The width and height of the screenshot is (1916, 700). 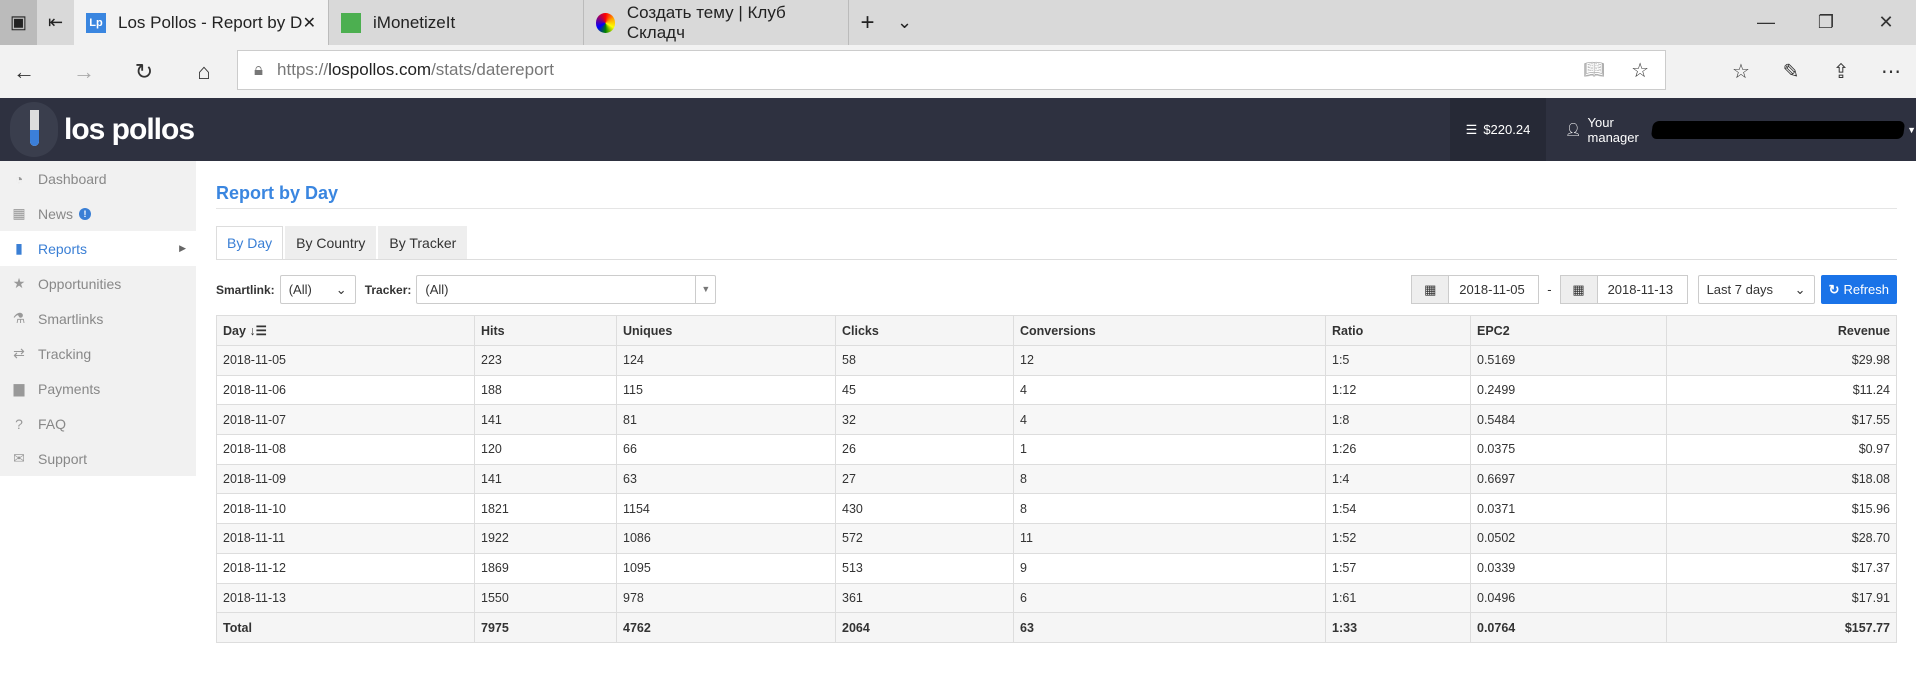 I want to click on caret-right-icon: ▶, so click(x=182, y=248).